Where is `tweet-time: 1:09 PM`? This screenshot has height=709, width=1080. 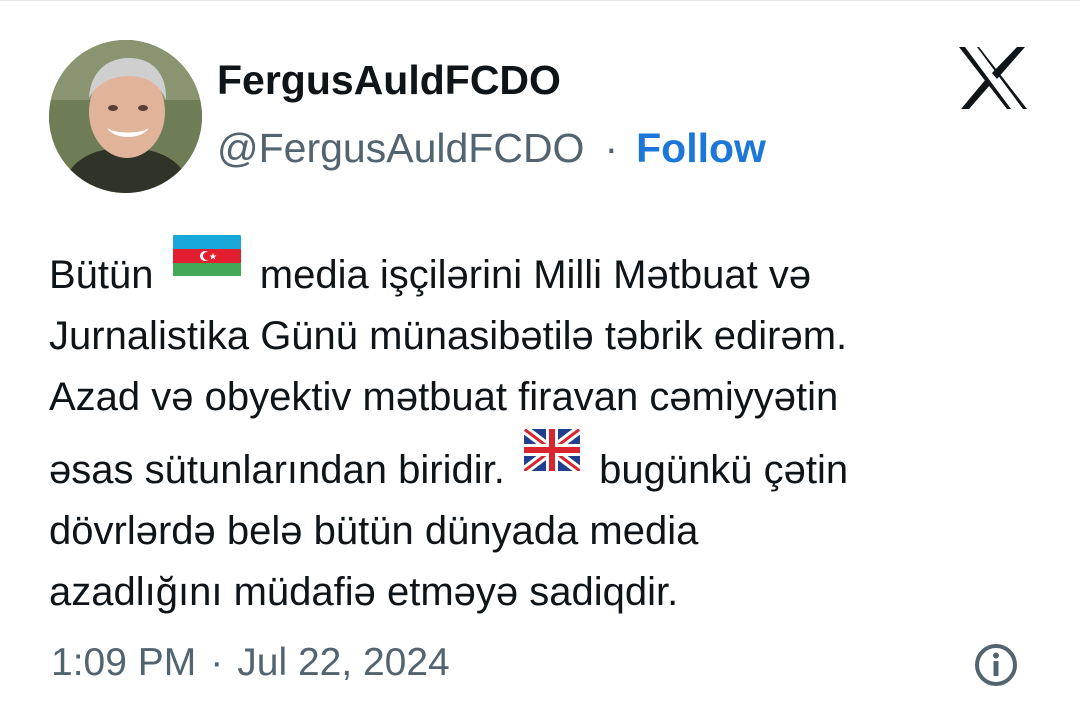 tweet-time: 1:09 PM is located at coordinates (124, 662).